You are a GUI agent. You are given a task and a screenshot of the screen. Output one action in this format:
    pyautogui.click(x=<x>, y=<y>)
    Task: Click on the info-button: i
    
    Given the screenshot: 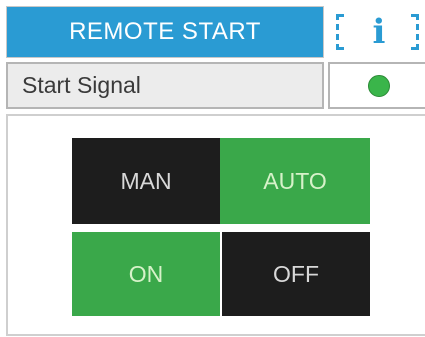 What is the action you would take?
    pyautogui.click(x=374, y=32)
    